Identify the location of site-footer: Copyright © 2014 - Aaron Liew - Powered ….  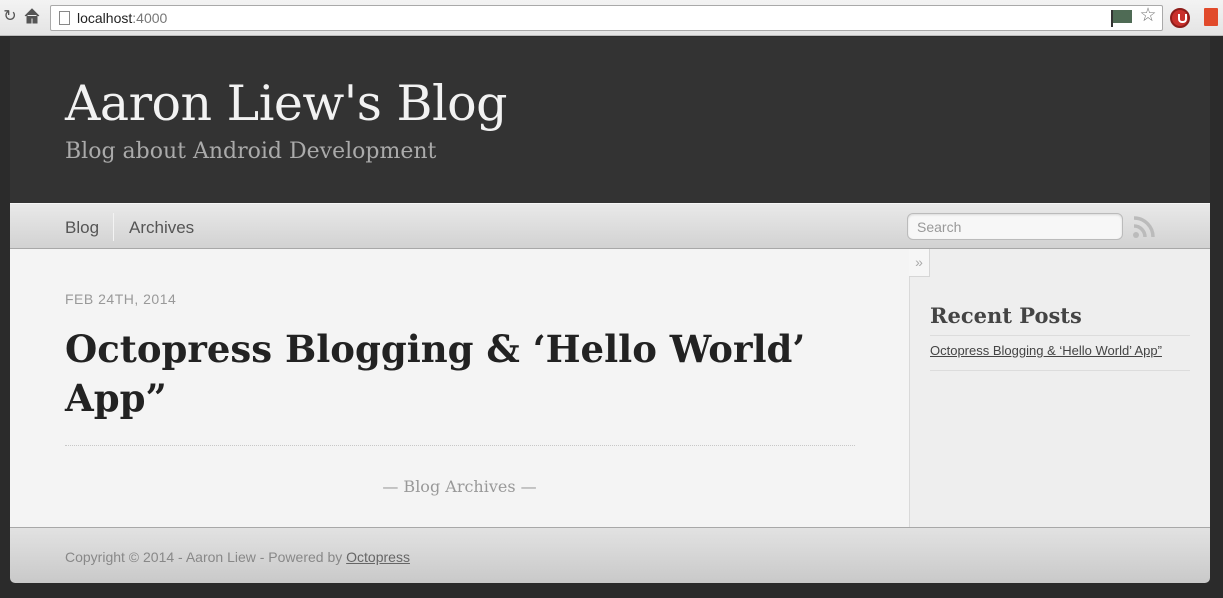
(610, 555).